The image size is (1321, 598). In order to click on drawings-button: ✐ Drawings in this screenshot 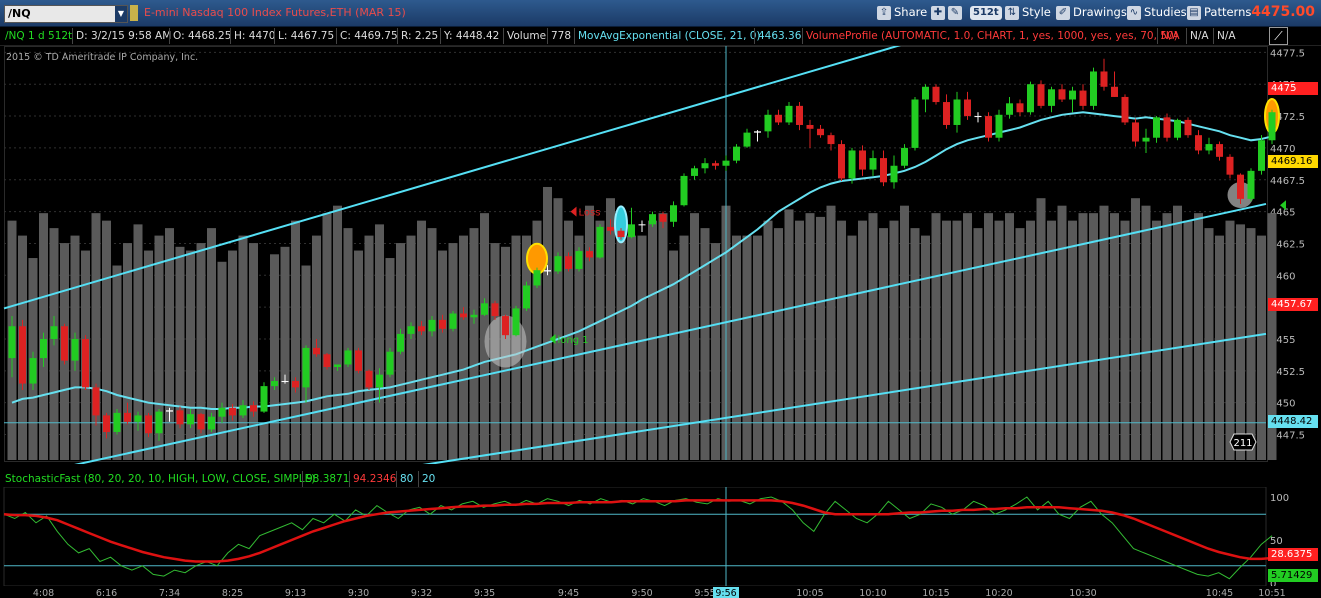, I will do `click(1091, 12)`.